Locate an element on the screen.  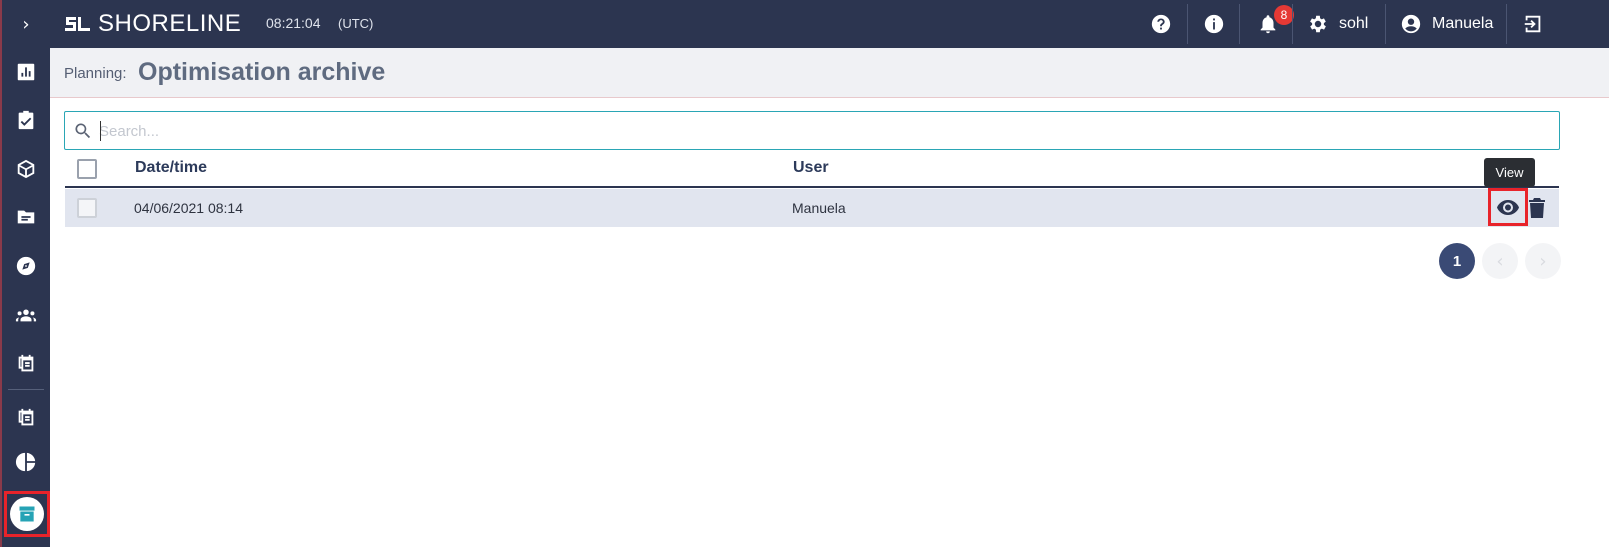
page-title: Optimisation archive is located at coordinates (262, 72).